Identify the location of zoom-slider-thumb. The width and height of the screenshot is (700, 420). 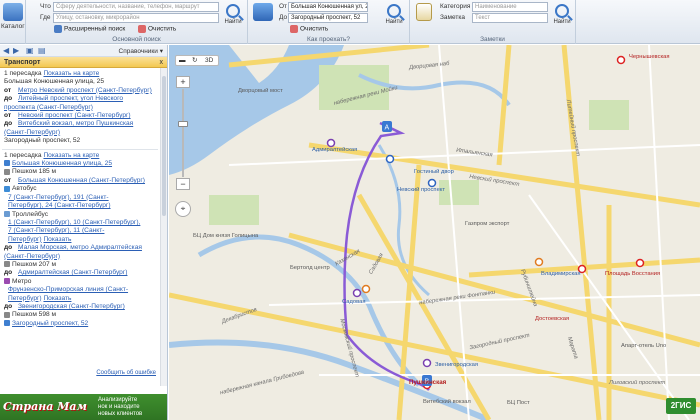
(183, 124).